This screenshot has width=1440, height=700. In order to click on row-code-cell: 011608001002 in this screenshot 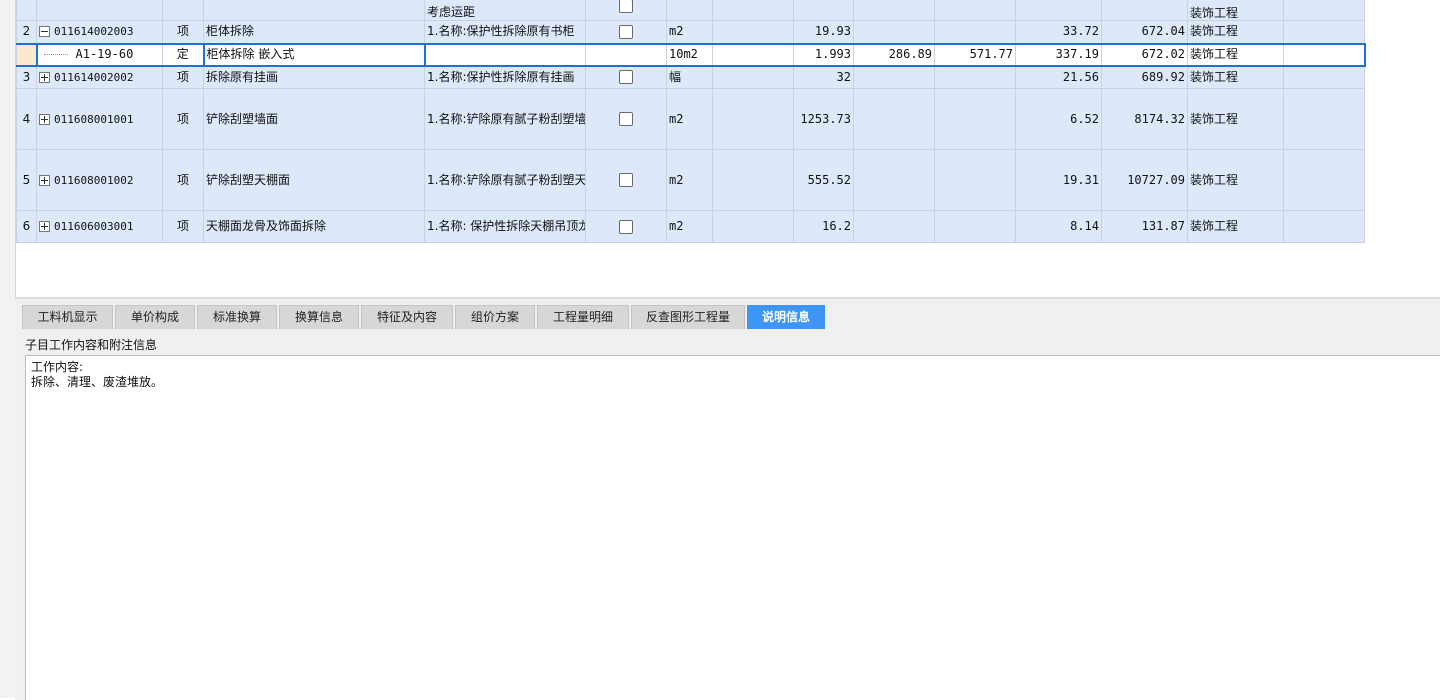, I will do `click(99, 180)`.